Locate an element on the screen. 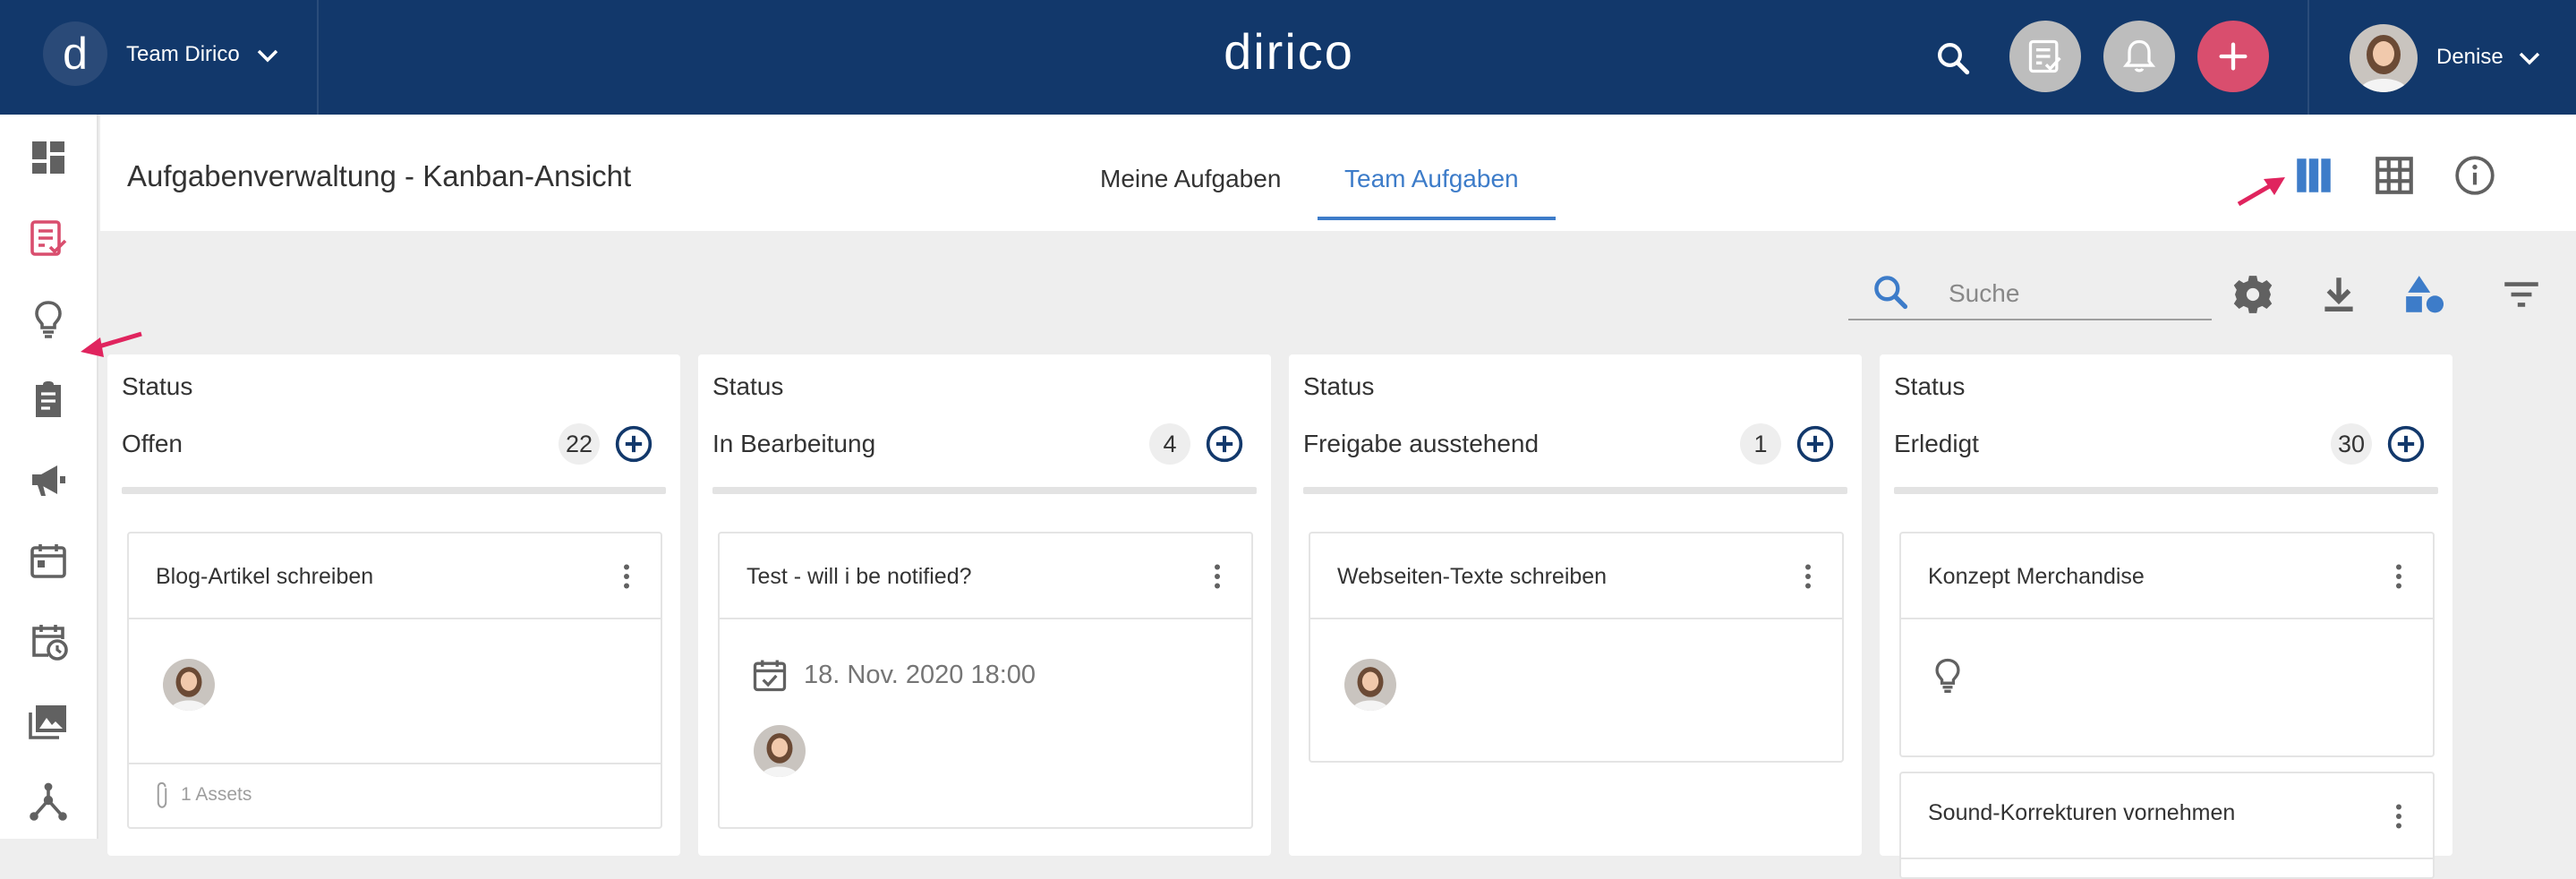 This screenshot has height=879, width=2576. notifications-button is located at coordinates (2139, 56).